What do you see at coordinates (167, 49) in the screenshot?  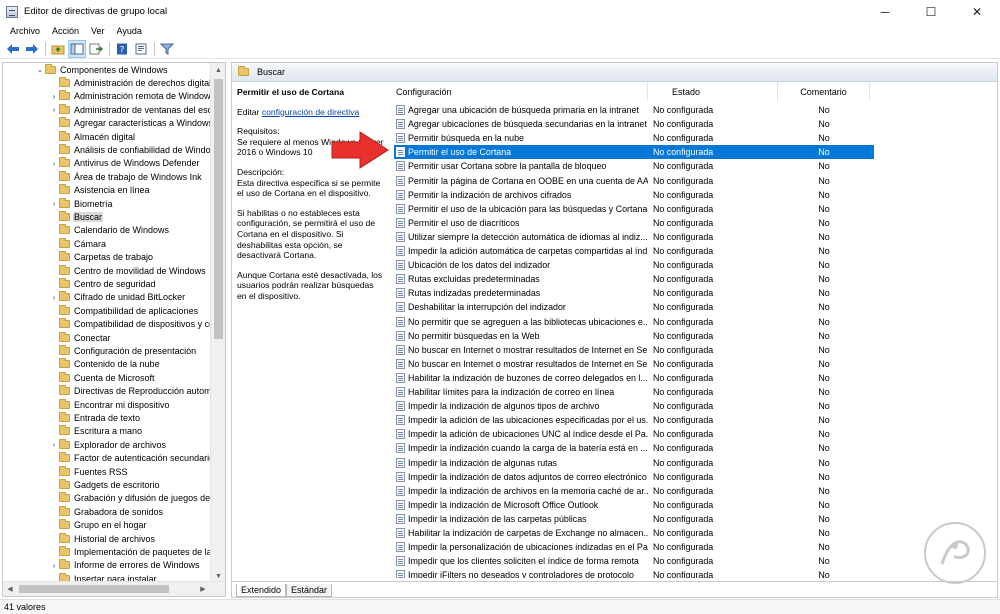 I see `filter-icon` at bounding box center [167, 49].